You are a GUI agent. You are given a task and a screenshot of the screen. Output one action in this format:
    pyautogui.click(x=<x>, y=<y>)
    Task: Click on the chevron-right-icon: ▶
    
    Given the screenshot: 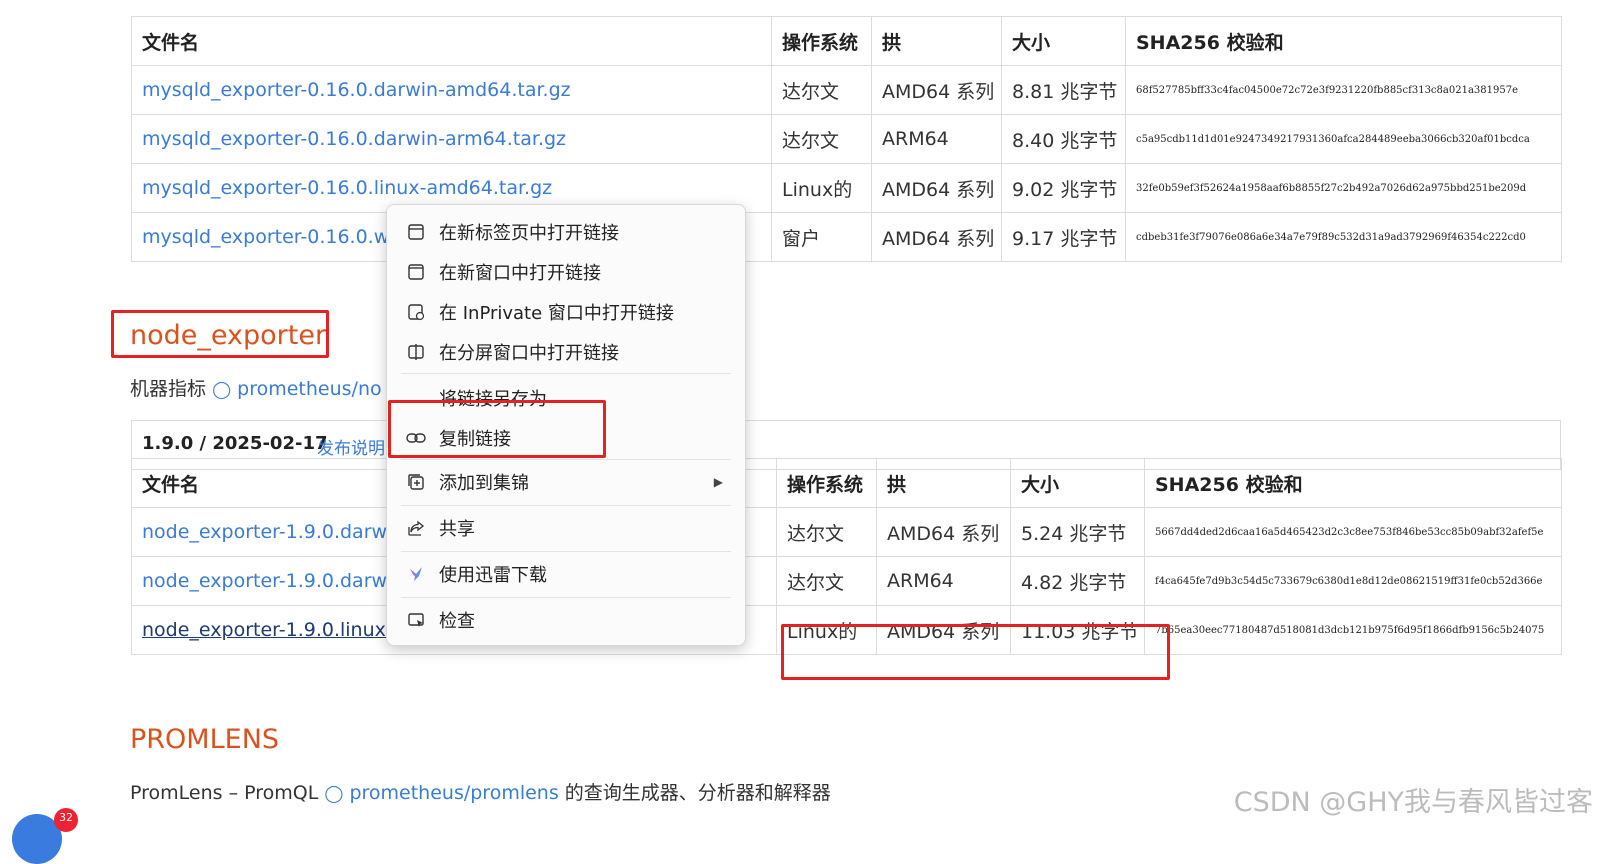 What is the action you would take?
    pyautogui.click(x=718, y=482)
    